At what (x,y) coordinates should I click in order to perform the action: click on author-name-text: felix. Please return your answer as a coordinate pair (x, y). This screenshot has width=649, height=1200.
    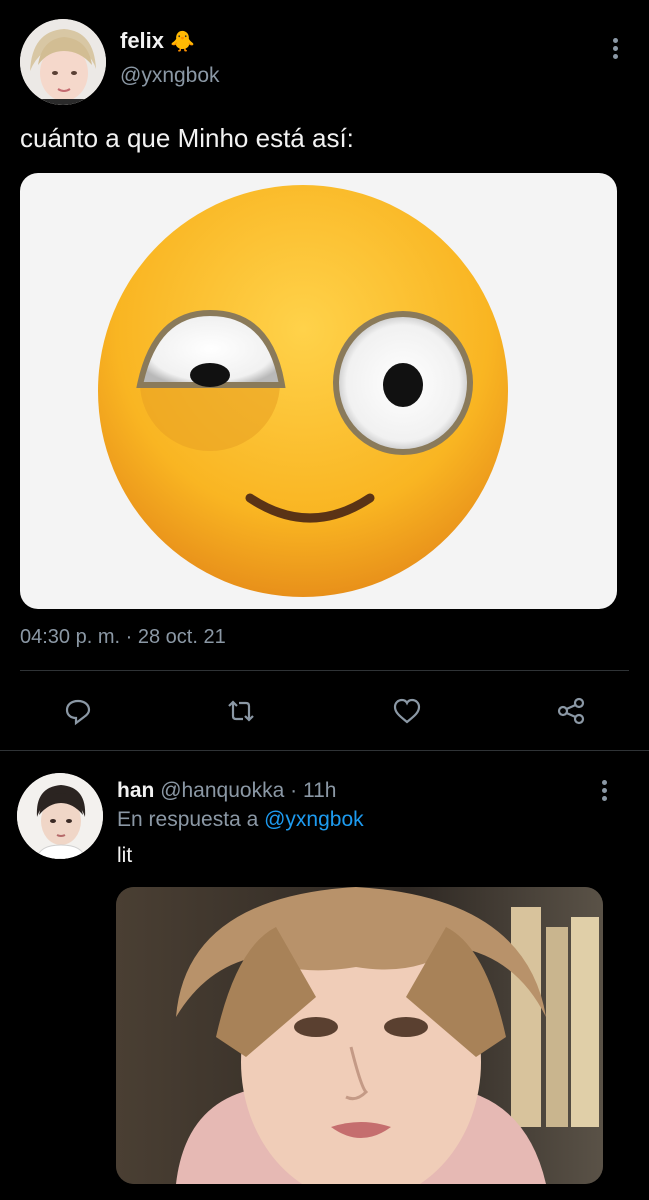
    Looking at the image, I should click on (142, 40).